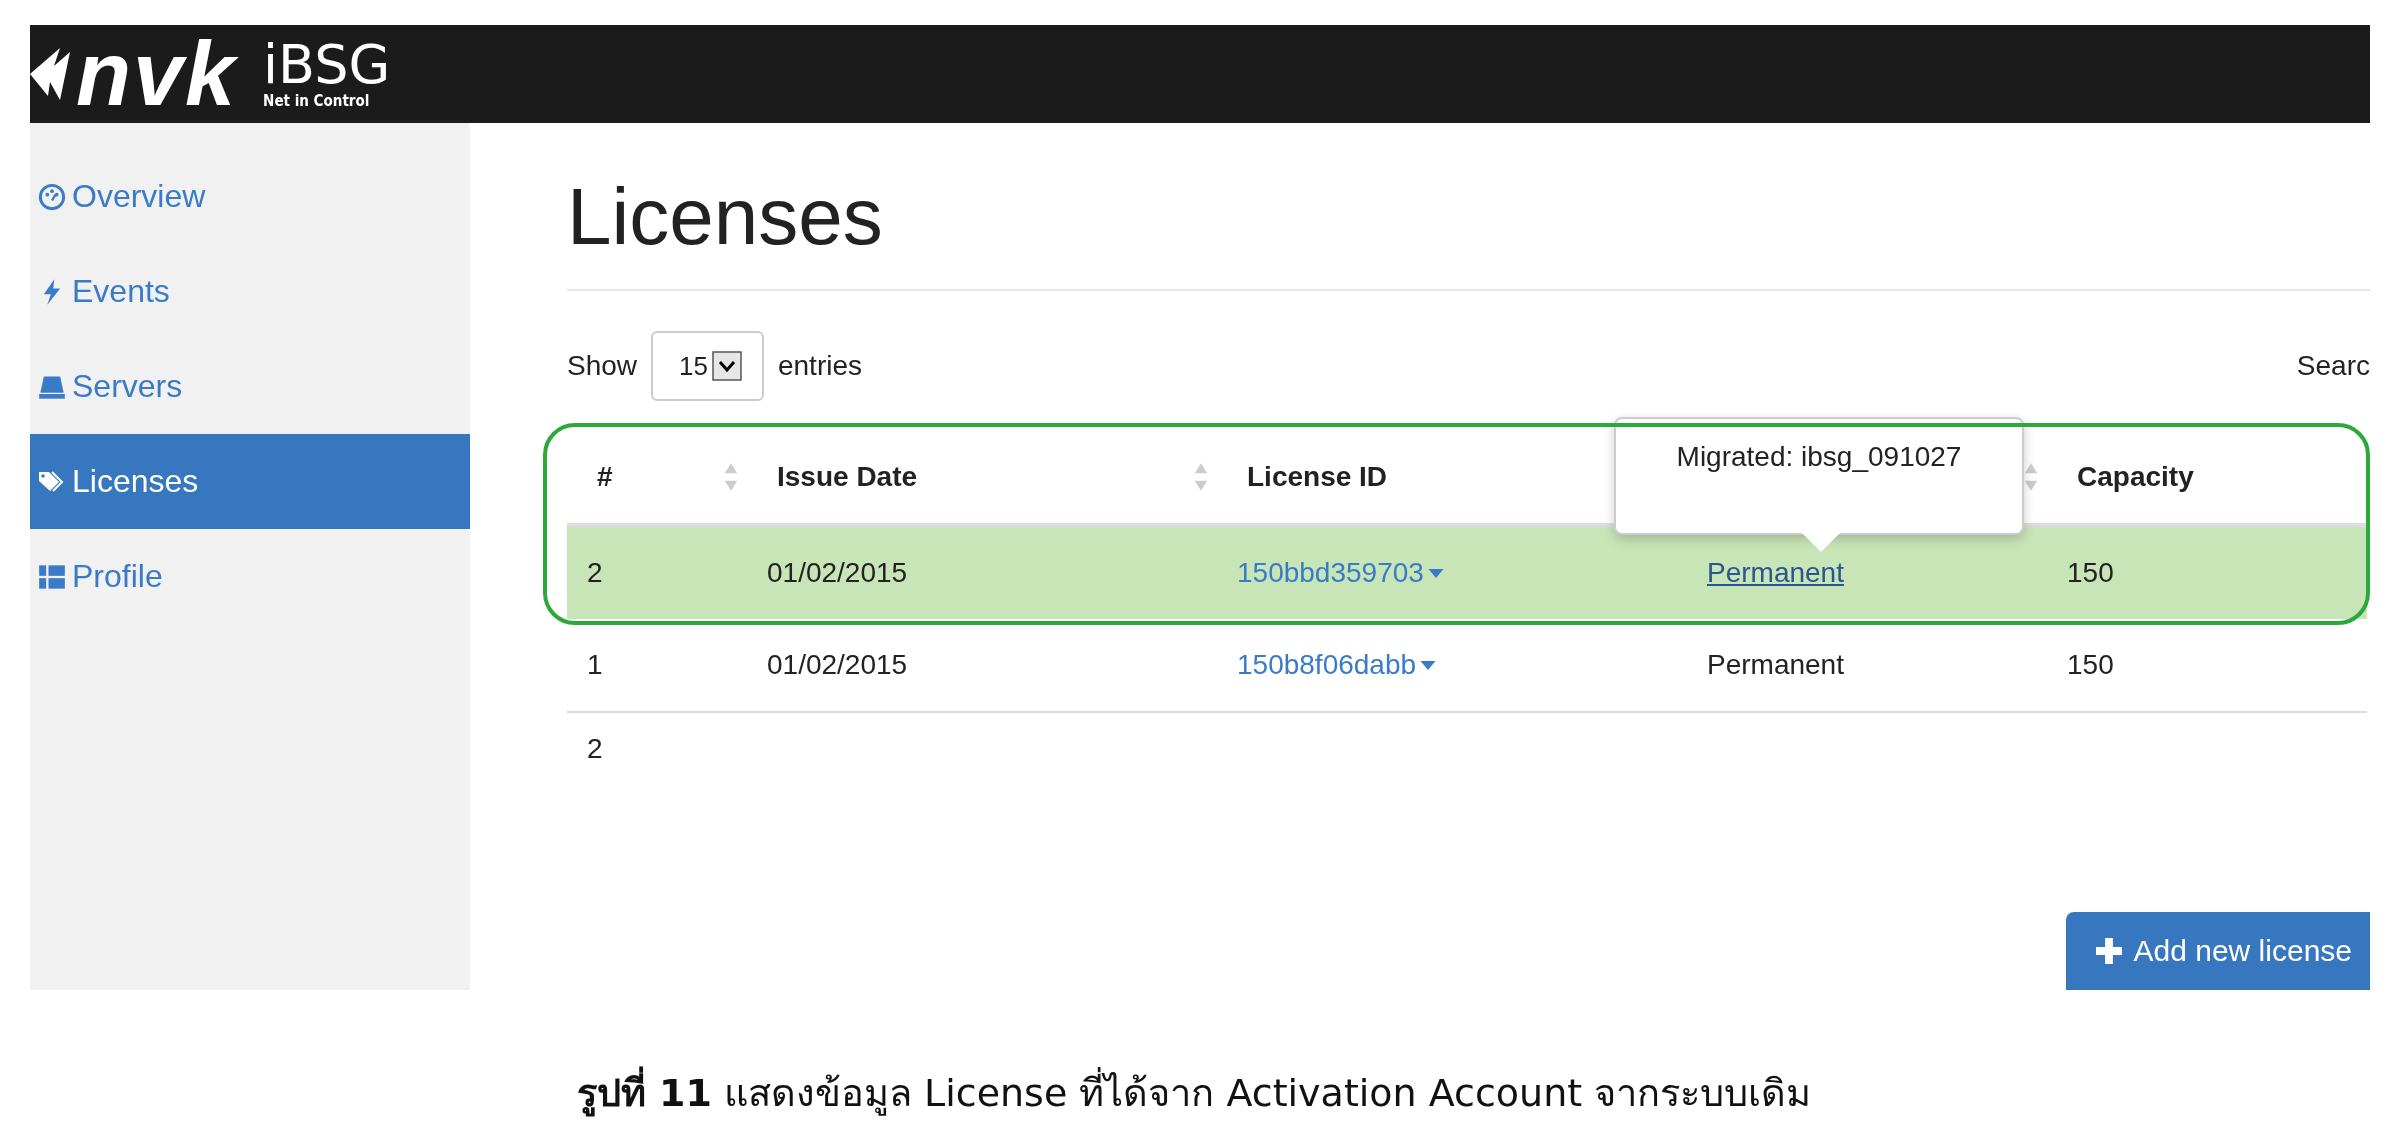 The height and width of the screenshot is (1142, 2388). What do you see at coordinates (1194, 1092) in the screenshot?
I see `figure-caption: รูปที่ 11 แสดงข้อมูล License ที่ได้จาก Activation Account จากระบบเดิม` at bounding box center [1194, 1092].